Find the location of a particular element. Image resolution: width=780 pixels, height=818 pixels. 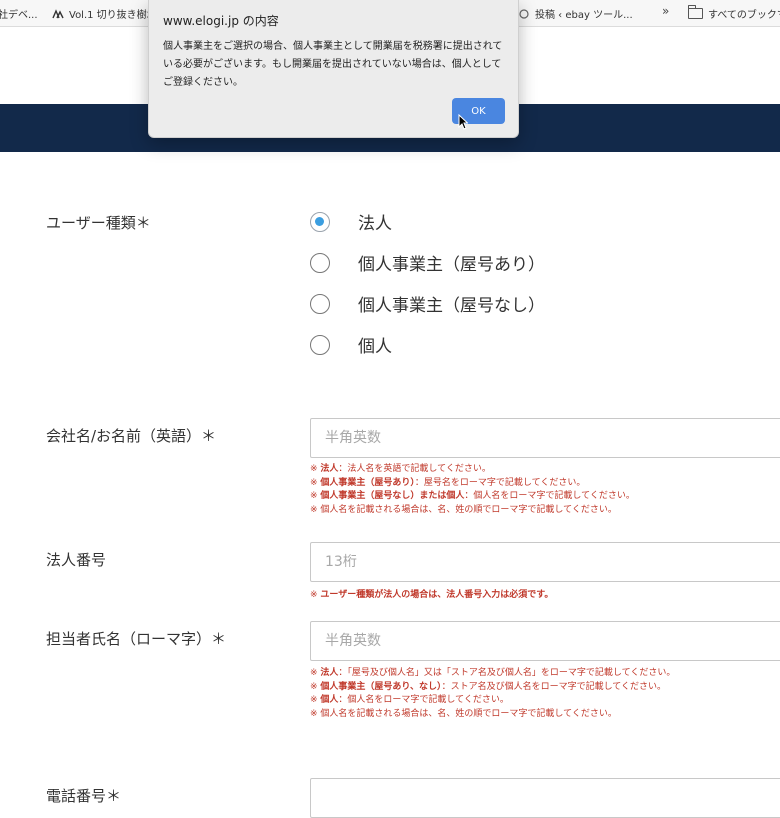

radio-label: 個人事業主（屋号なし） is located at coordinates (451, 306).